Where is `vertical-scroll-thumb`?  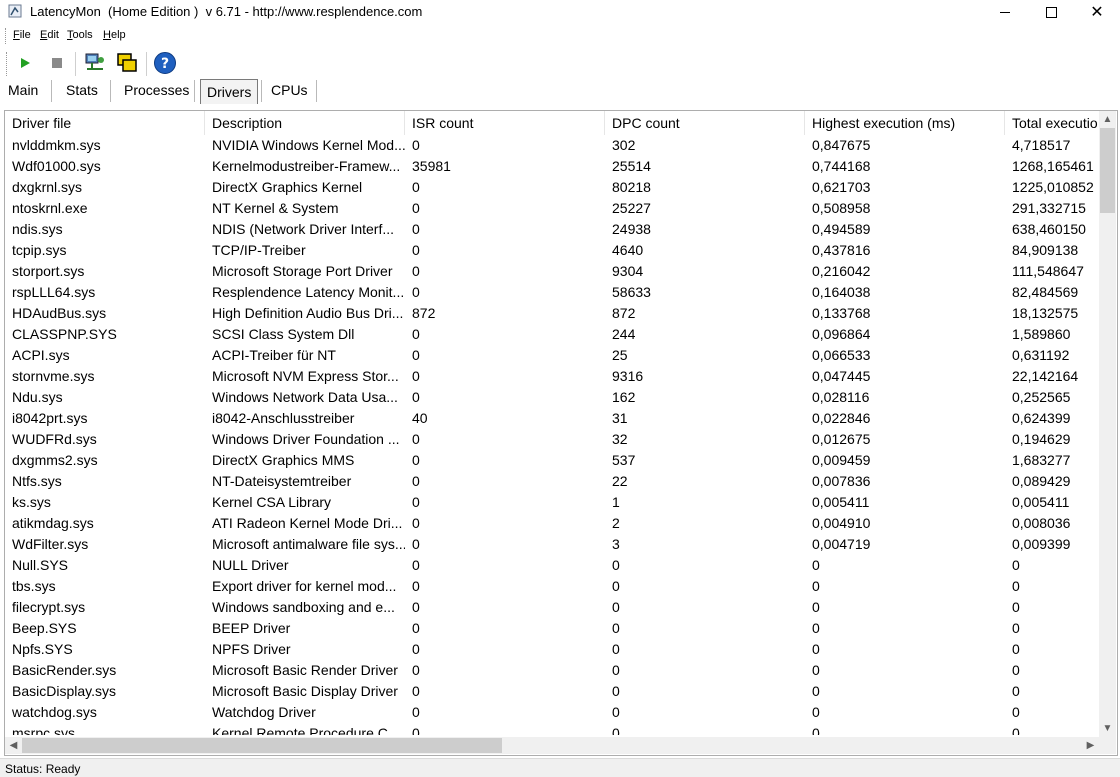 vertical-scroll-thumb is located at coordinates (1107, 170).